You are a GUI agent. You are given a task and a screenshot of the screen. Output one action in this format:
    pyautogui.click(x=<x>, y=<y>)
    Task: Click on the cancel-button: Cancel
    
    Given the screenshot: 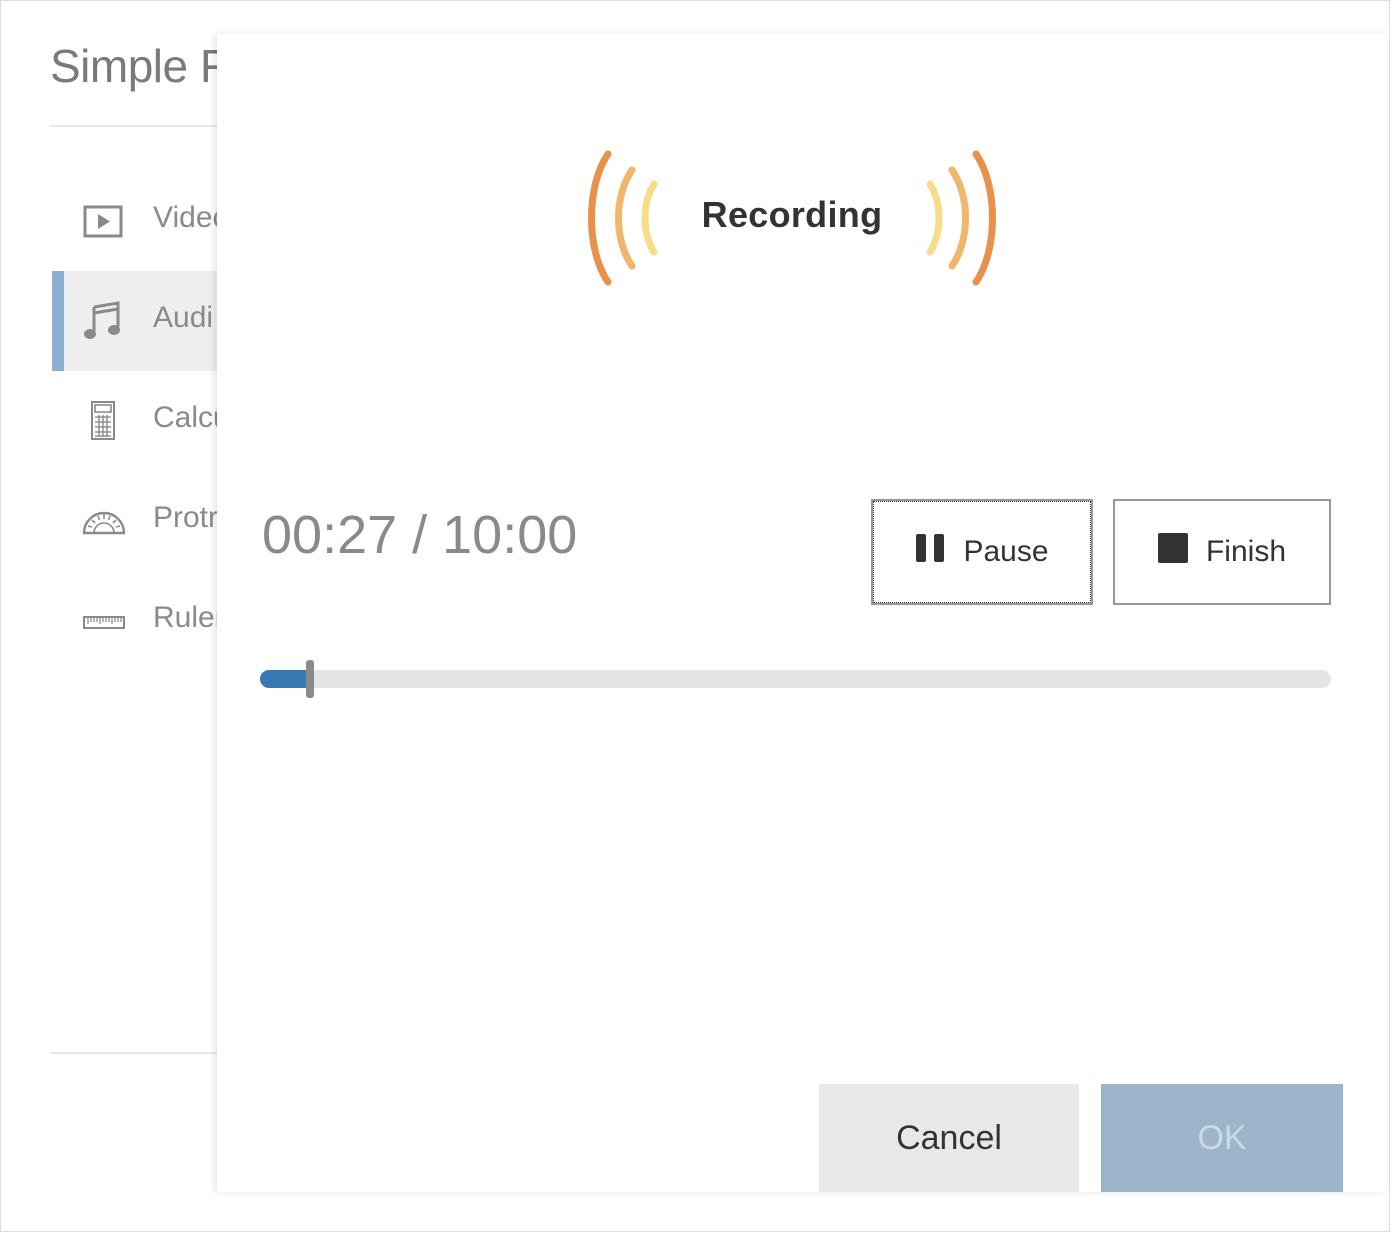 What is the action you would take?
    pyautogui.click(x=949, y=1138)
    